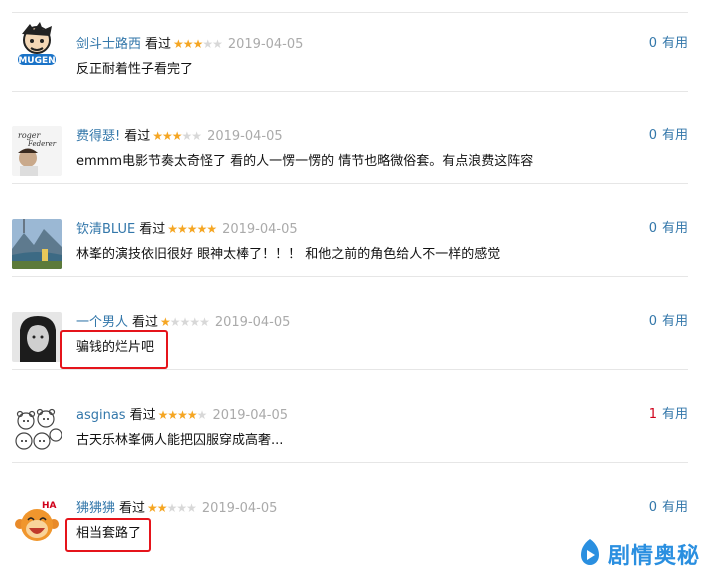  I want to click on comment-username: 费得瑟!, so click(98, 136).